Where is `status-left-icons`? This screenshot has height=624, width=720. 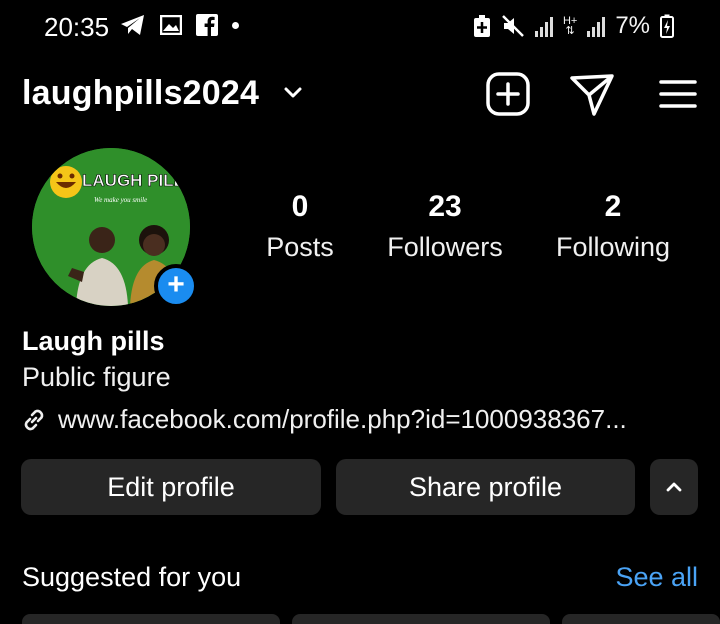 status-left-icons is located at coordinates (179, 25).